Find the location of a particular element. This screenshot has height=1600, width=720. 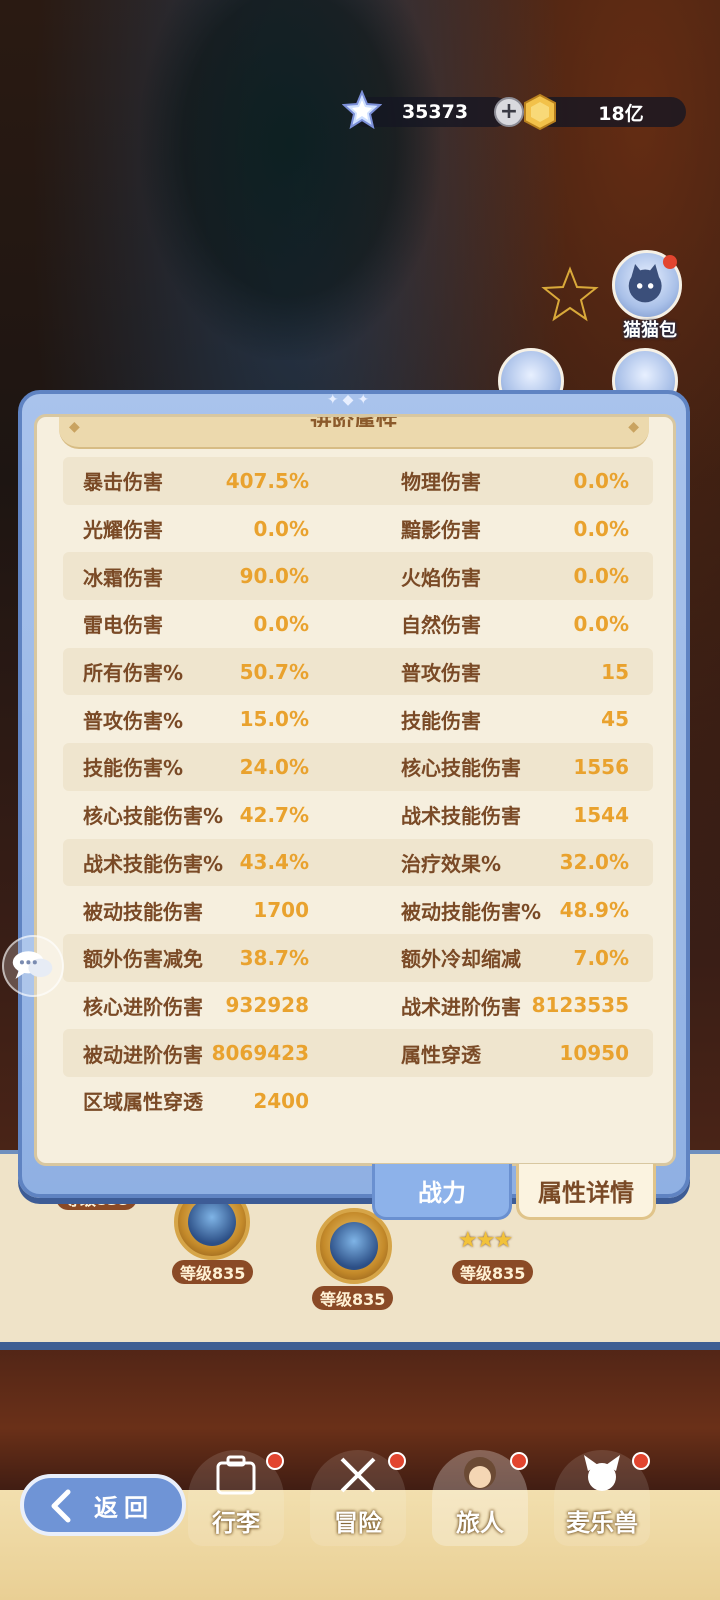

stat-row: 核心进阶伤害 932928 战术进阶伤害 8123535 is located at coordinates (358, 1006).